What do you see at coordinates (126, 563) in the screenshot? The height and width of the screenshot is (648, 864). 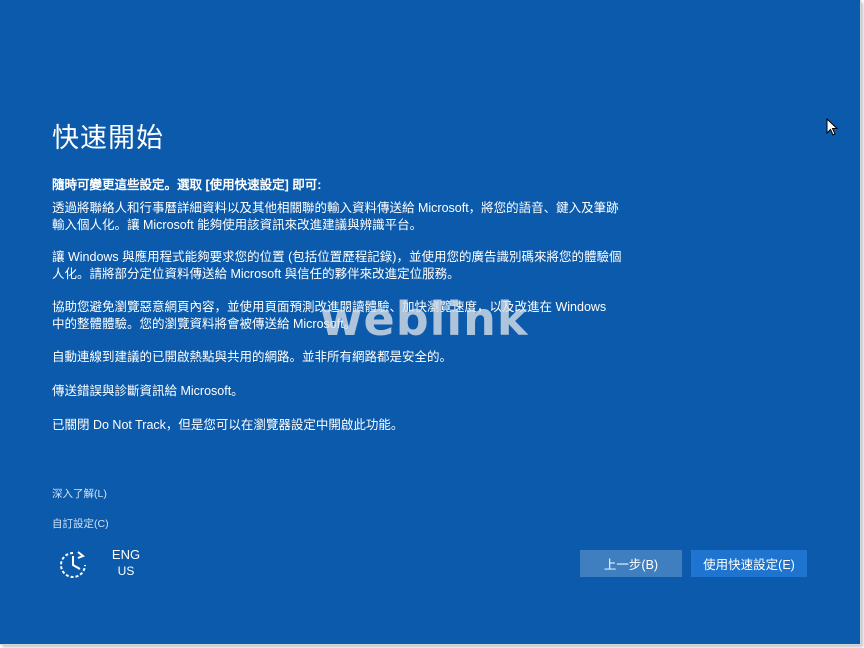 I see `language-switcher: ENG US` at bounding box center [126, 563].